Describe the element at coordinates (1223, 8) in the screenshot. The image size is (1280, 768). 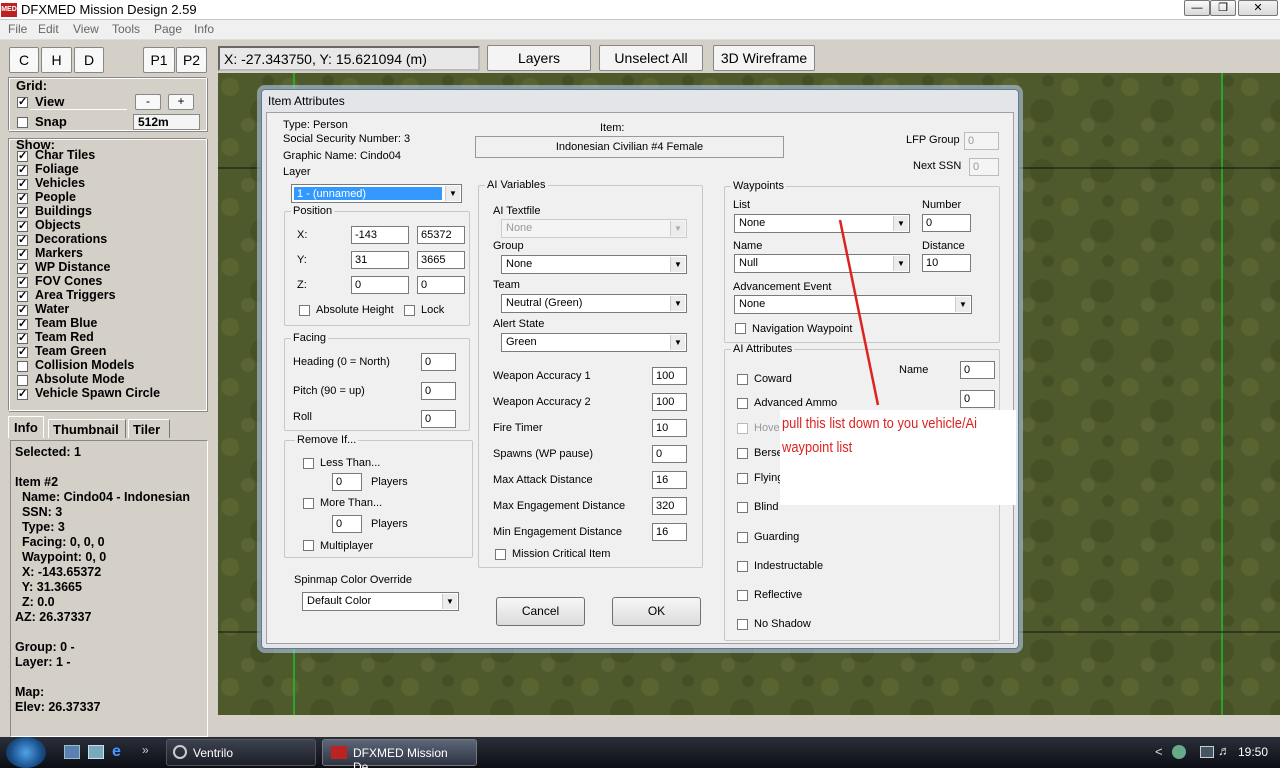
I see `maximize-button: ❐` at that location.